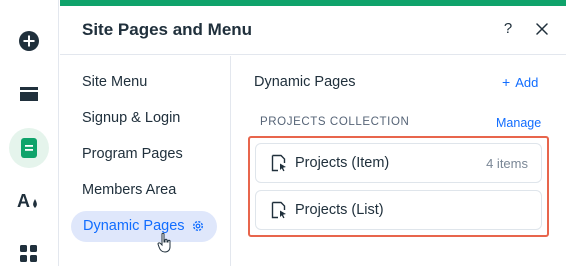  Describe the element at coordinates (305, 82) in the screenshot. I see `section-title: Dynamic Pages` at that location.